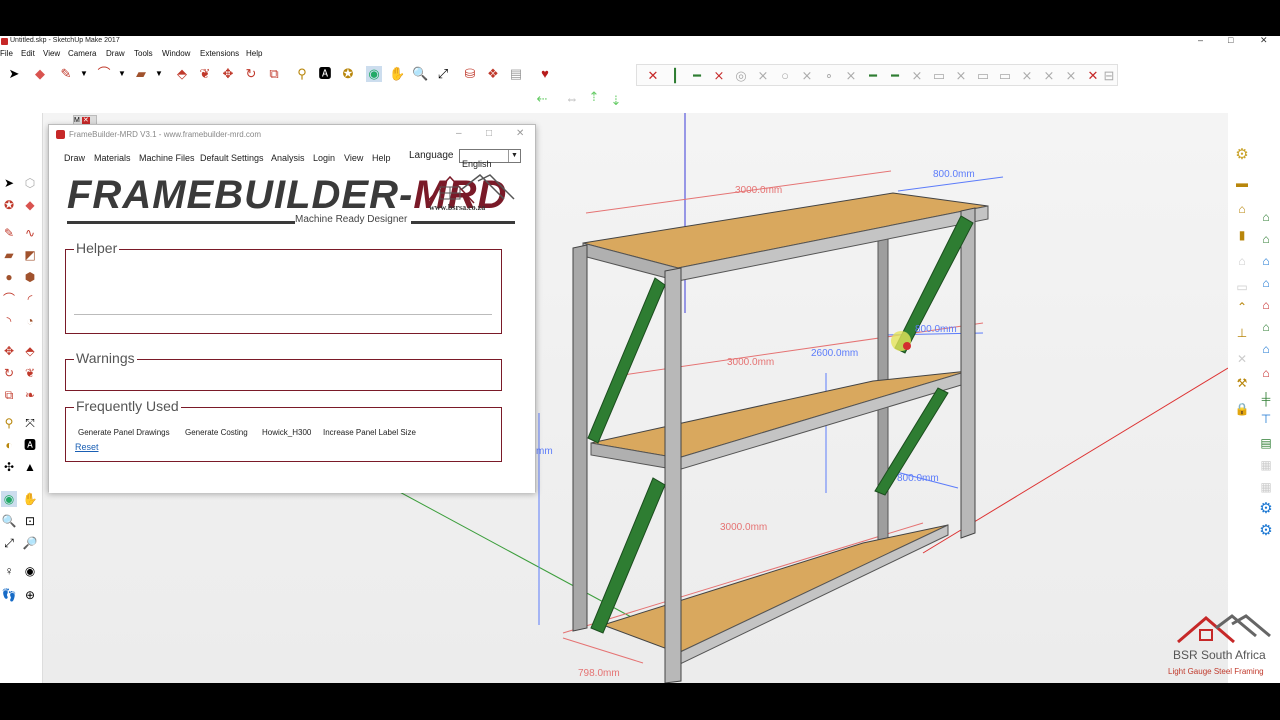 The width and height of the screenshot is (1280, 720). What do you see at coordinates (807, 76) in the screenshot?
I see `cross-brace-icon: ⨯` at bounding box center [807, 76].